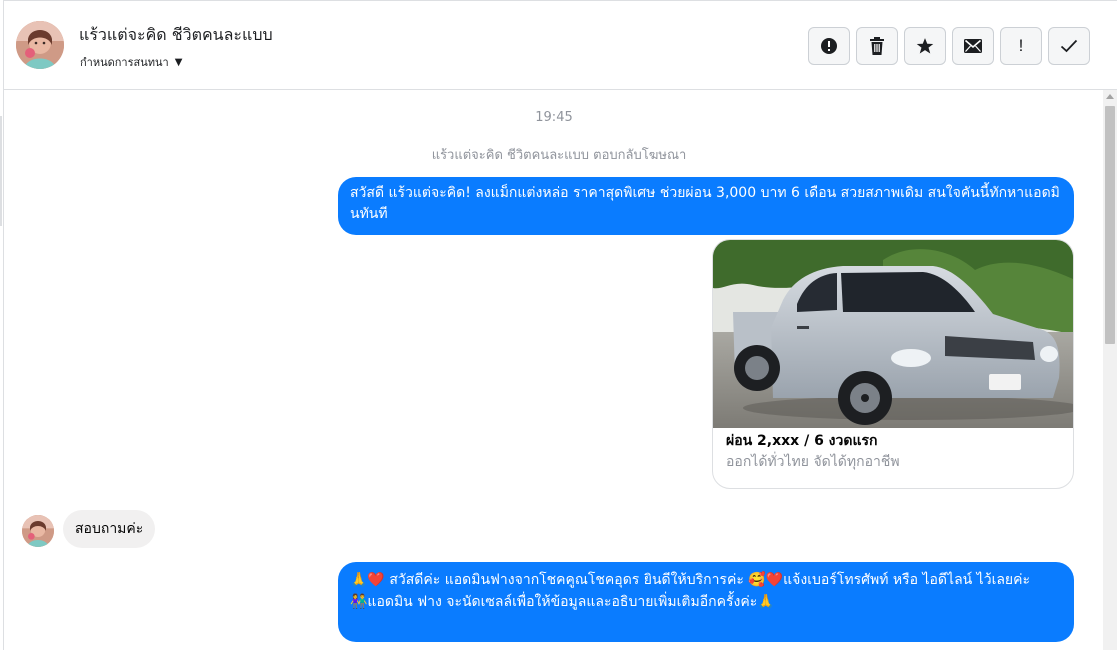 This screenshot has width=1117, height=650. What do you see at coordinates (554, 117) in the screenshot?
I see `message-timestamp: 19:45` at bounding box center [554, 117].